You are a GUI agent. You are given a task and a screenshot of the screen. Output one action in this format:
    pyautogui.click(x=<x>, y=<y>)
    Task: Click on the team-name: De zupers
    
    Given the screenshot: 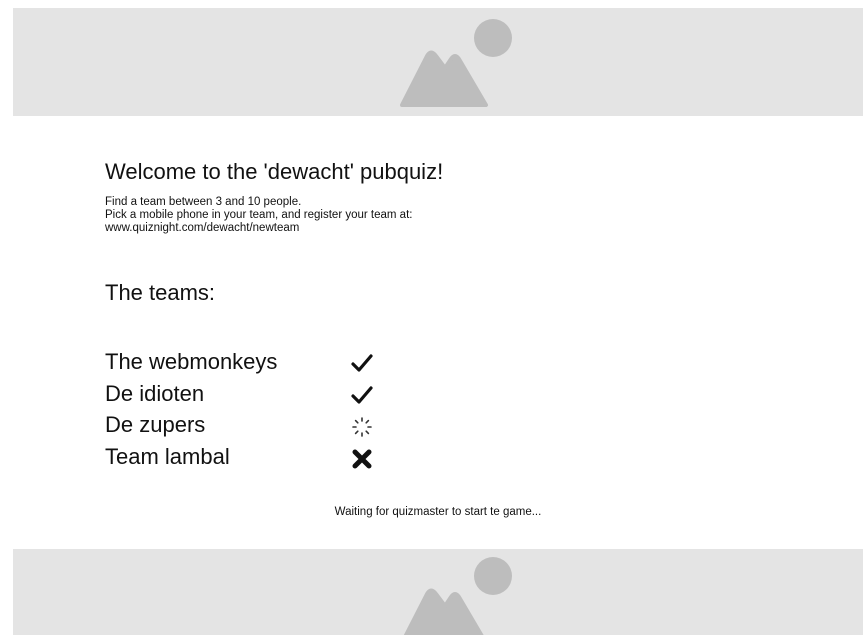 What is the action you would take?
    pyautogui.click(x=155, y=424)
    